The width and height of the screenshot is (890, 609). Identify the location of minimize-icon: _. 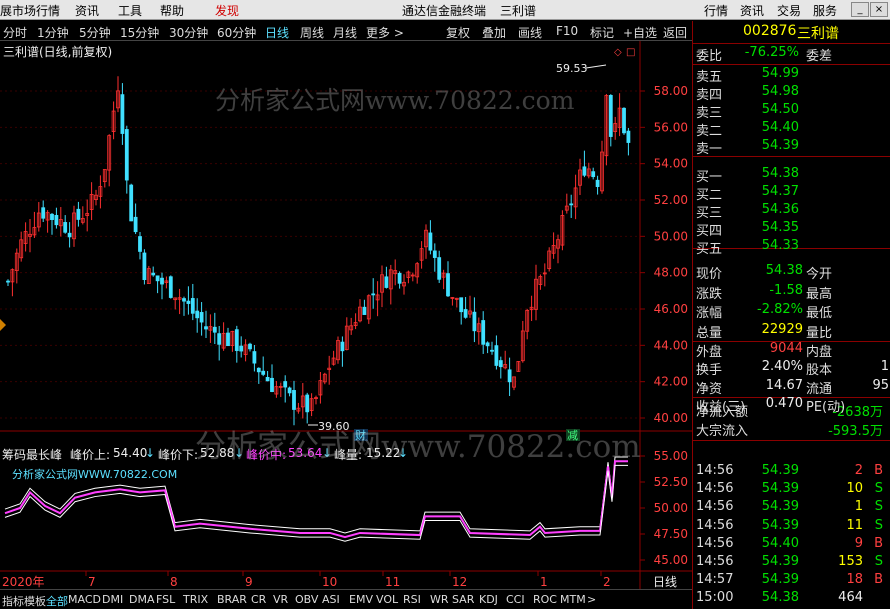
(860, 9).